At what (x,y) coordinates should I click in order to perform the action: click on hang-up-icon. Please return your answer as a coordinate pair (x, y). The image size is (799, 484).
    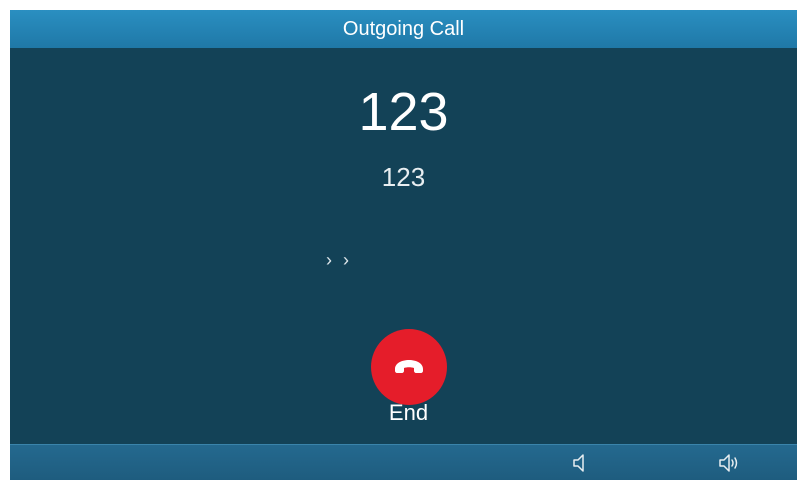
    Looking at the image, I should click on (409, 366).